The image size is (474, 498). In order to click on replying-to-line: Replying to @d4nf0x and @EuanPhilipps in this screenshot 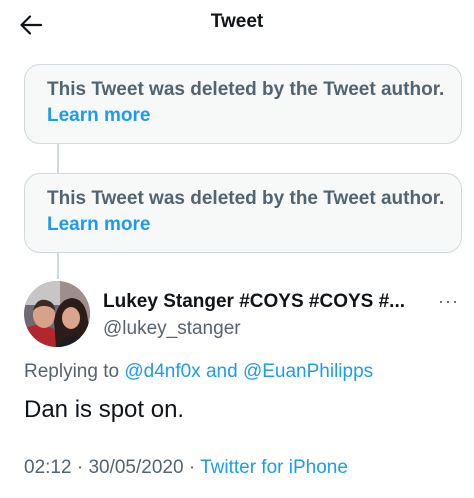, I will do `click(198, 372)`.